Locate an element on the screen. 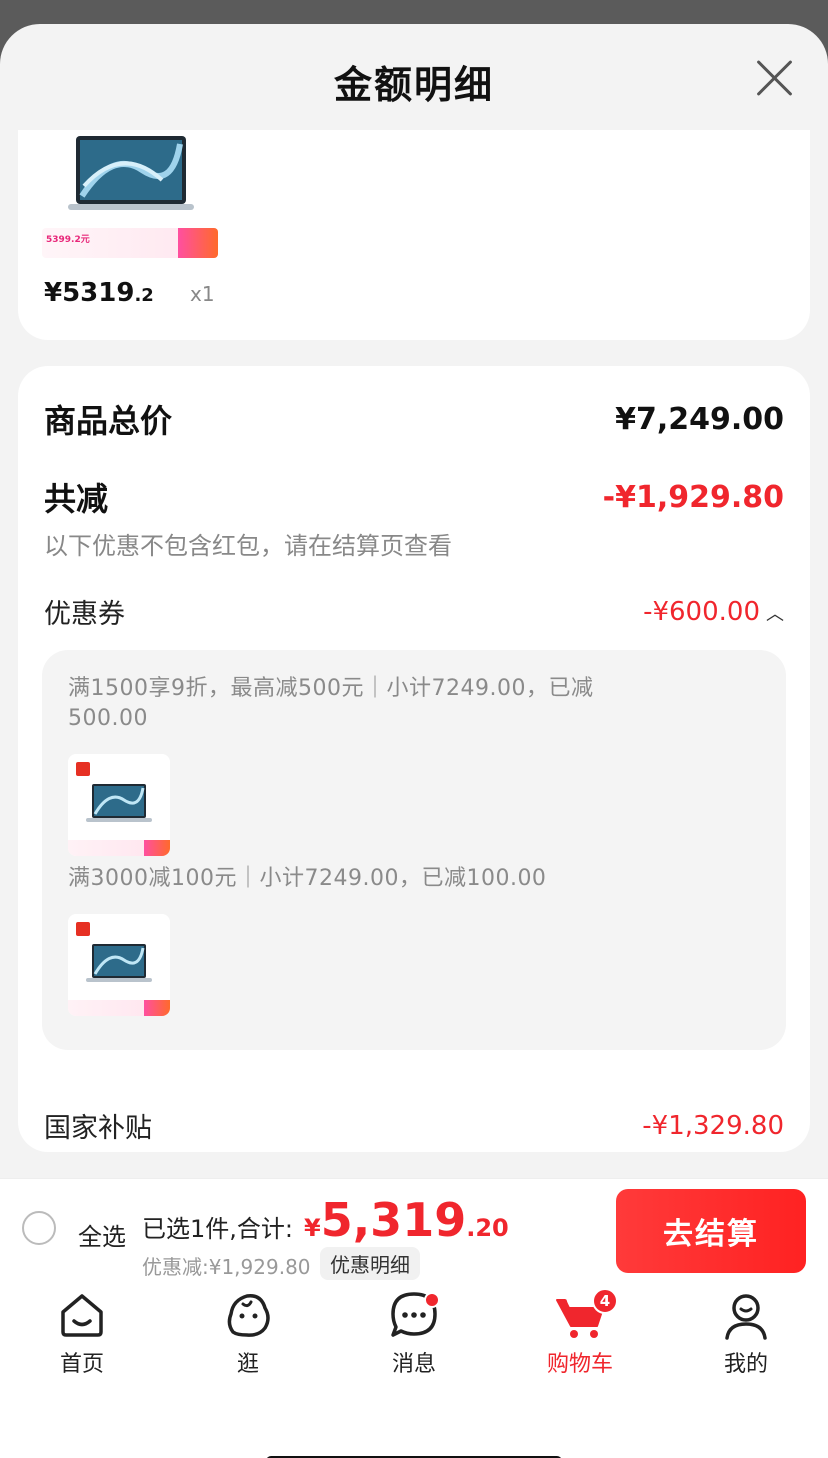  select-all-radio is located at coordinates (39, 1228).